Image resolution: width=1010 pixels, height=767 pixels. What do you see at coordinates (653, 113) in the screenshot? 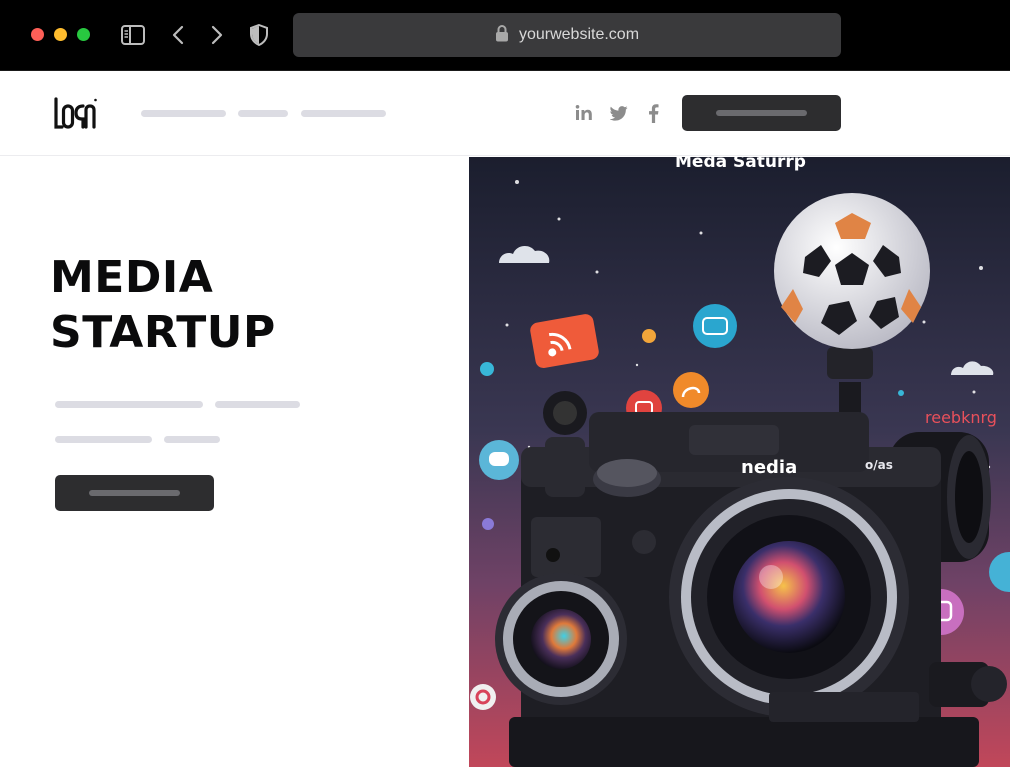
I see `facebook-icon` at bounding box center [653, 113].